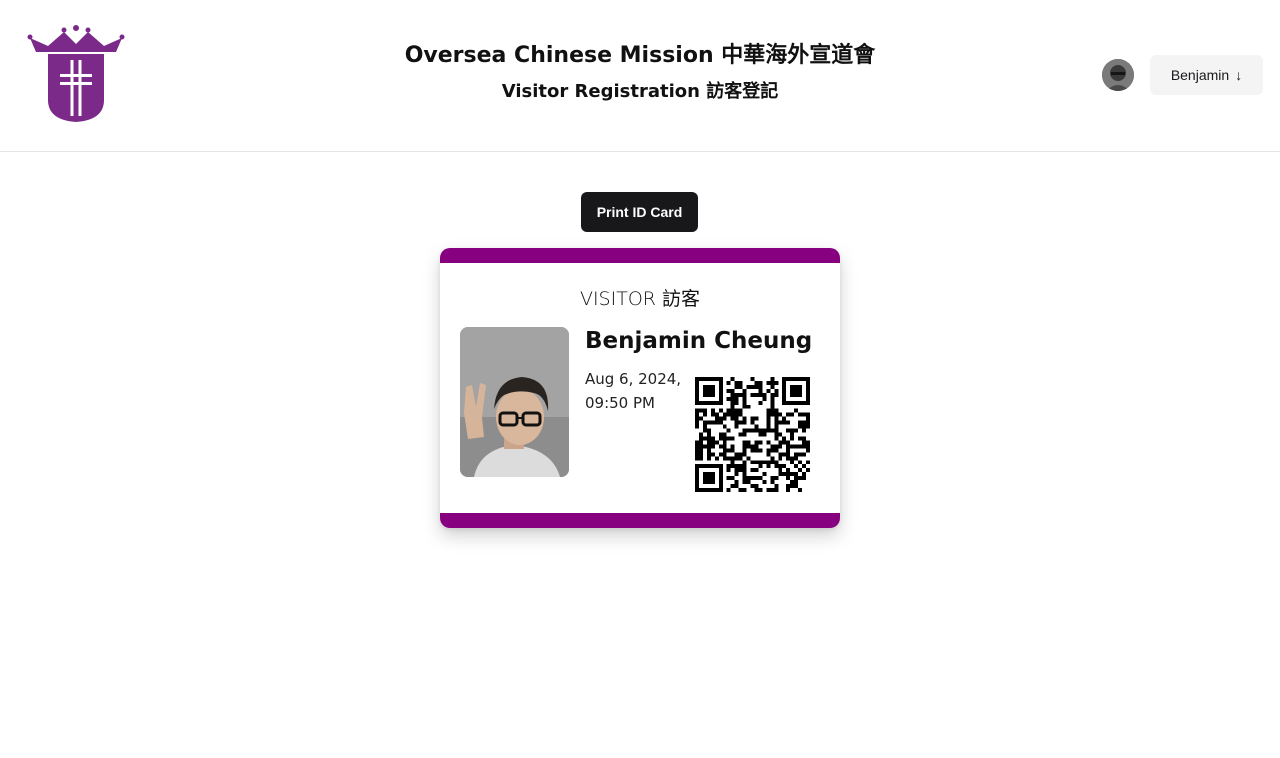  Describe the element at coordinates (640, 299) in the screenshot. I see `card-visitor-label: VISITOR 訪客` at that location.